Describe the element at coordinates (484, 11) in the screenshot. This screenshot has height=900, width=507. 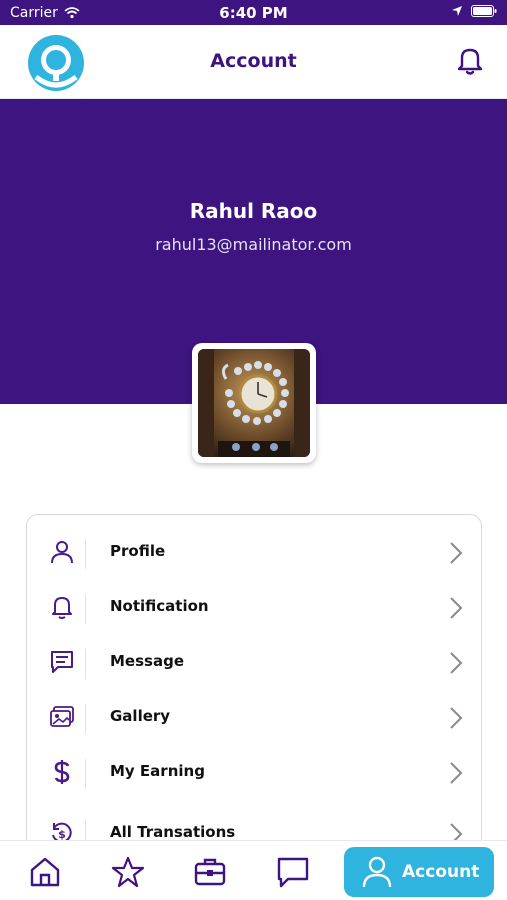
I see `battery-icon` at that location.